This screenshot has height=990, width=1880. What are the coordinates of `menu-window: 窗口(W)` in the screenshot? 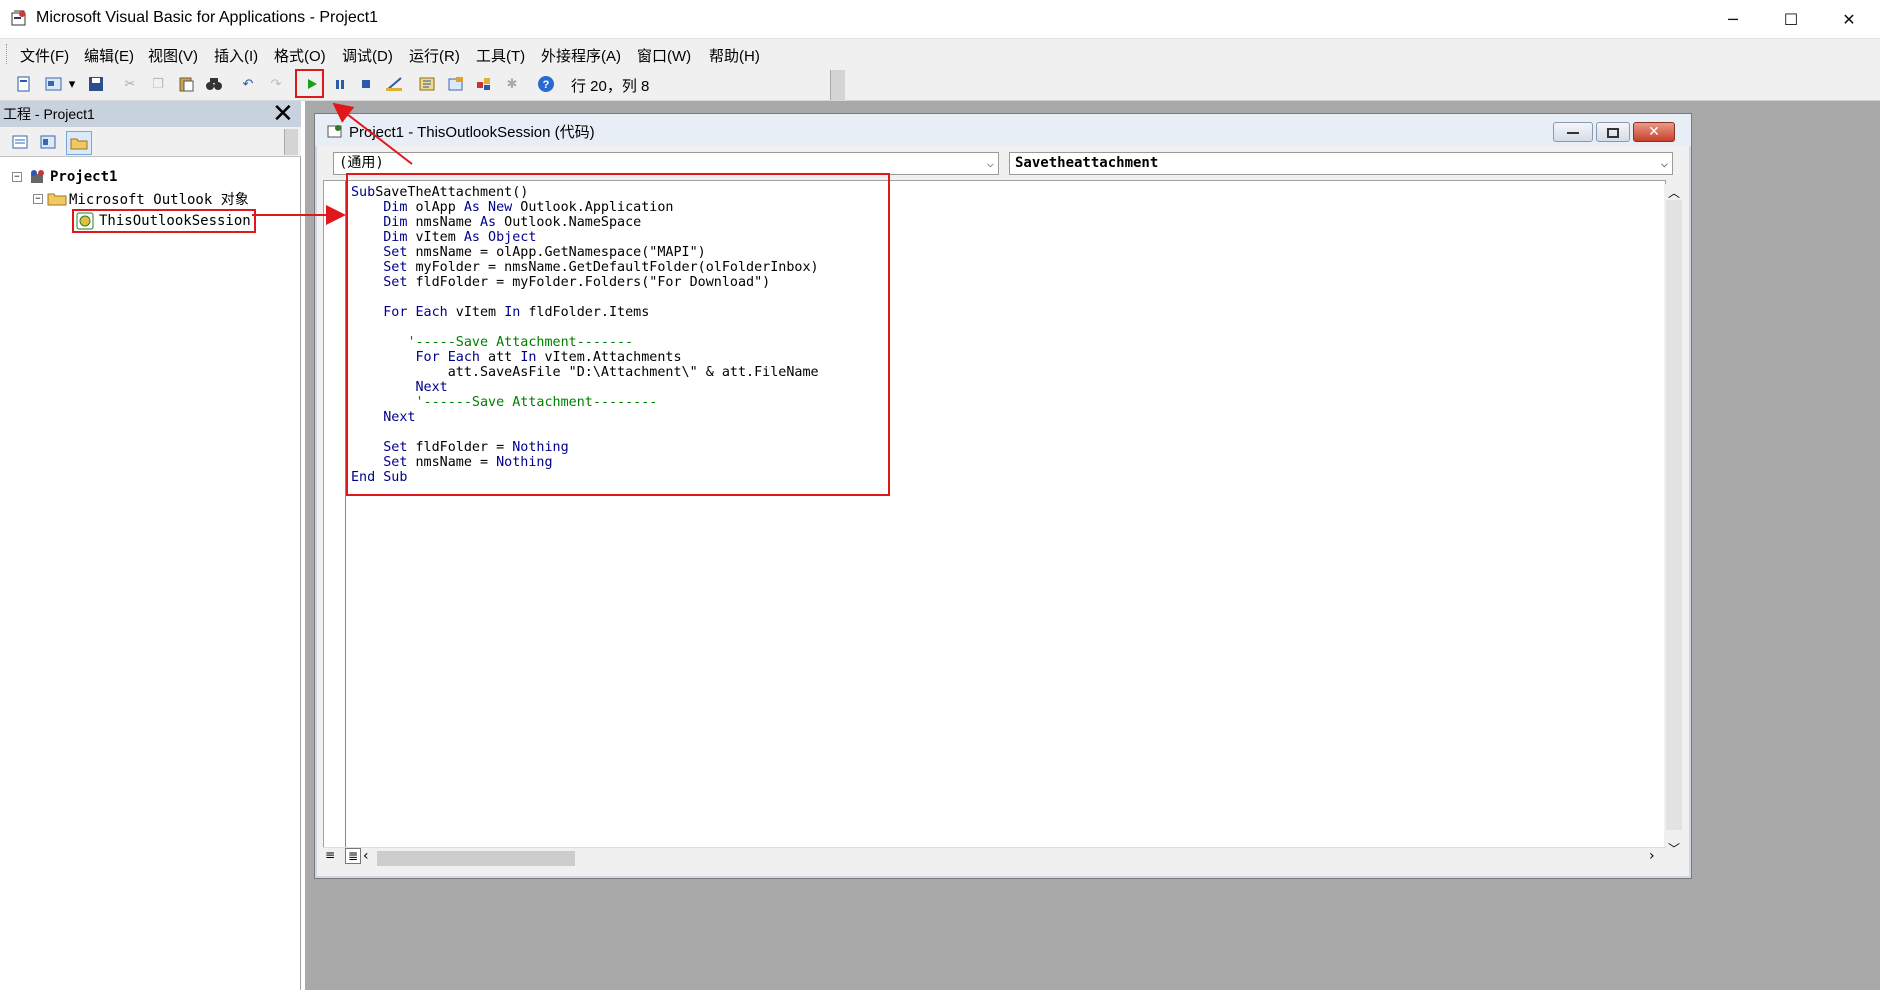 It's located at (664, 55).